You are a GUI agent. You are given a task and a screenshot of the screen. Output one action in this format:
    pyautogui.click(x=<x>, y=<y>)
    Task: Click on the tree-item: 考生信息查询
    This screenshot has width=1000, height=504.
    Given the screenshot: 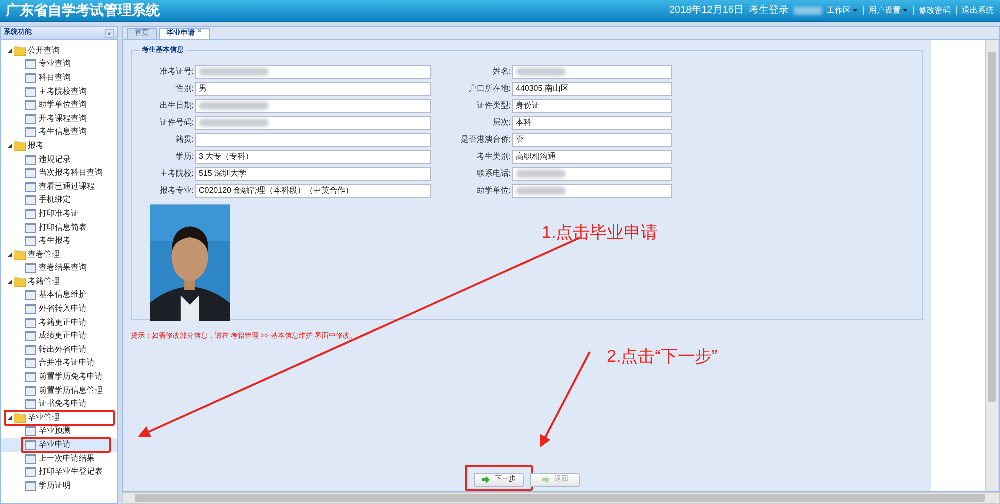 What is the action you would take?
    pyautogui.click(x=59, y=133)
    